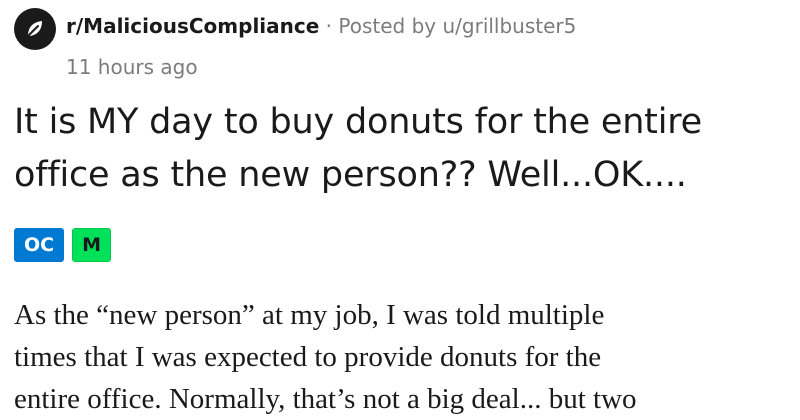 The image size is (800, 420). I want to click on flair-list: OC M, so click(63, 245).